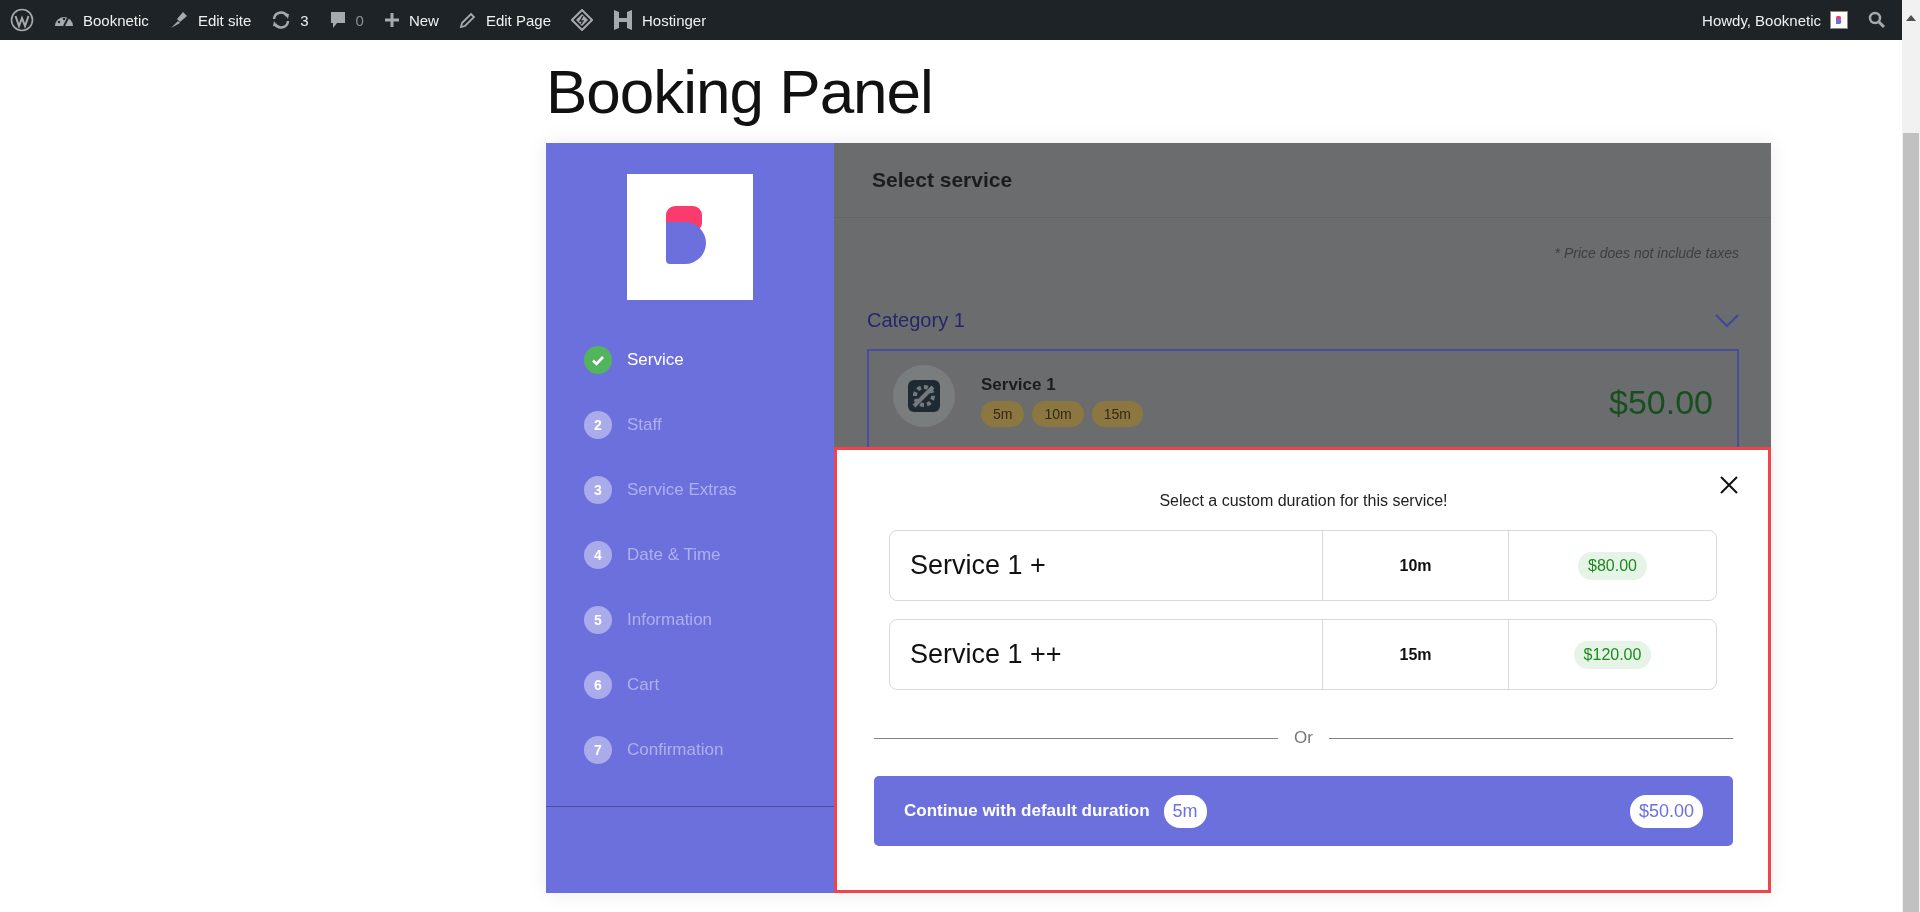 Image resolution: width=1920 pixels, height=912 pixels. What do you see at coordinates (1303, 654) in the screenshot?
I see `duration-option: Service 1 ++ 15m $120.00` at bounding box center [1303, 654].